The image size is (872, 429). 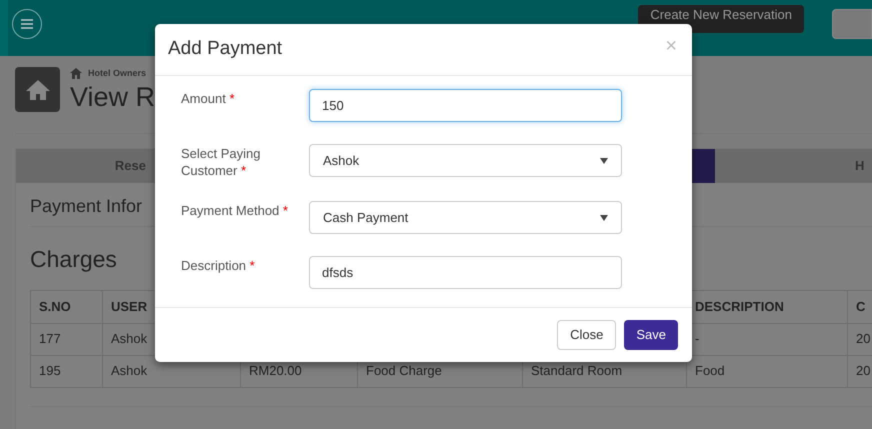 I want to click on menu-icon, so click(x=27, y=24).